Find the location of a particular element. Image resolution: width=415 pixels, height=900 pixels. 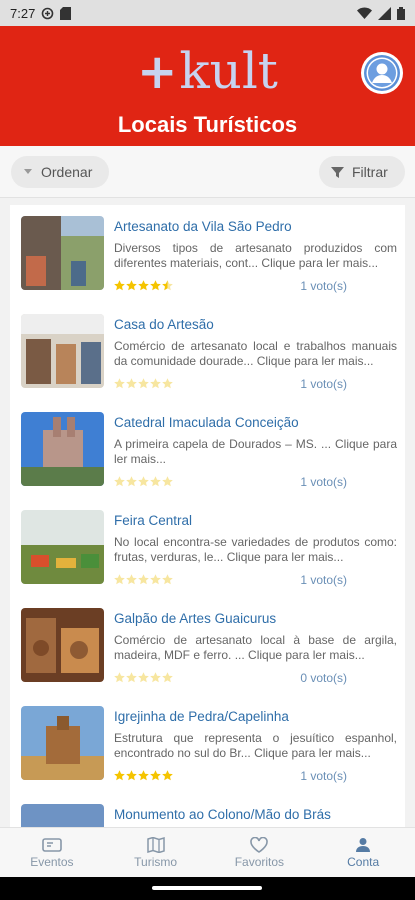

sync-icon is located at coordinates (48, 13).